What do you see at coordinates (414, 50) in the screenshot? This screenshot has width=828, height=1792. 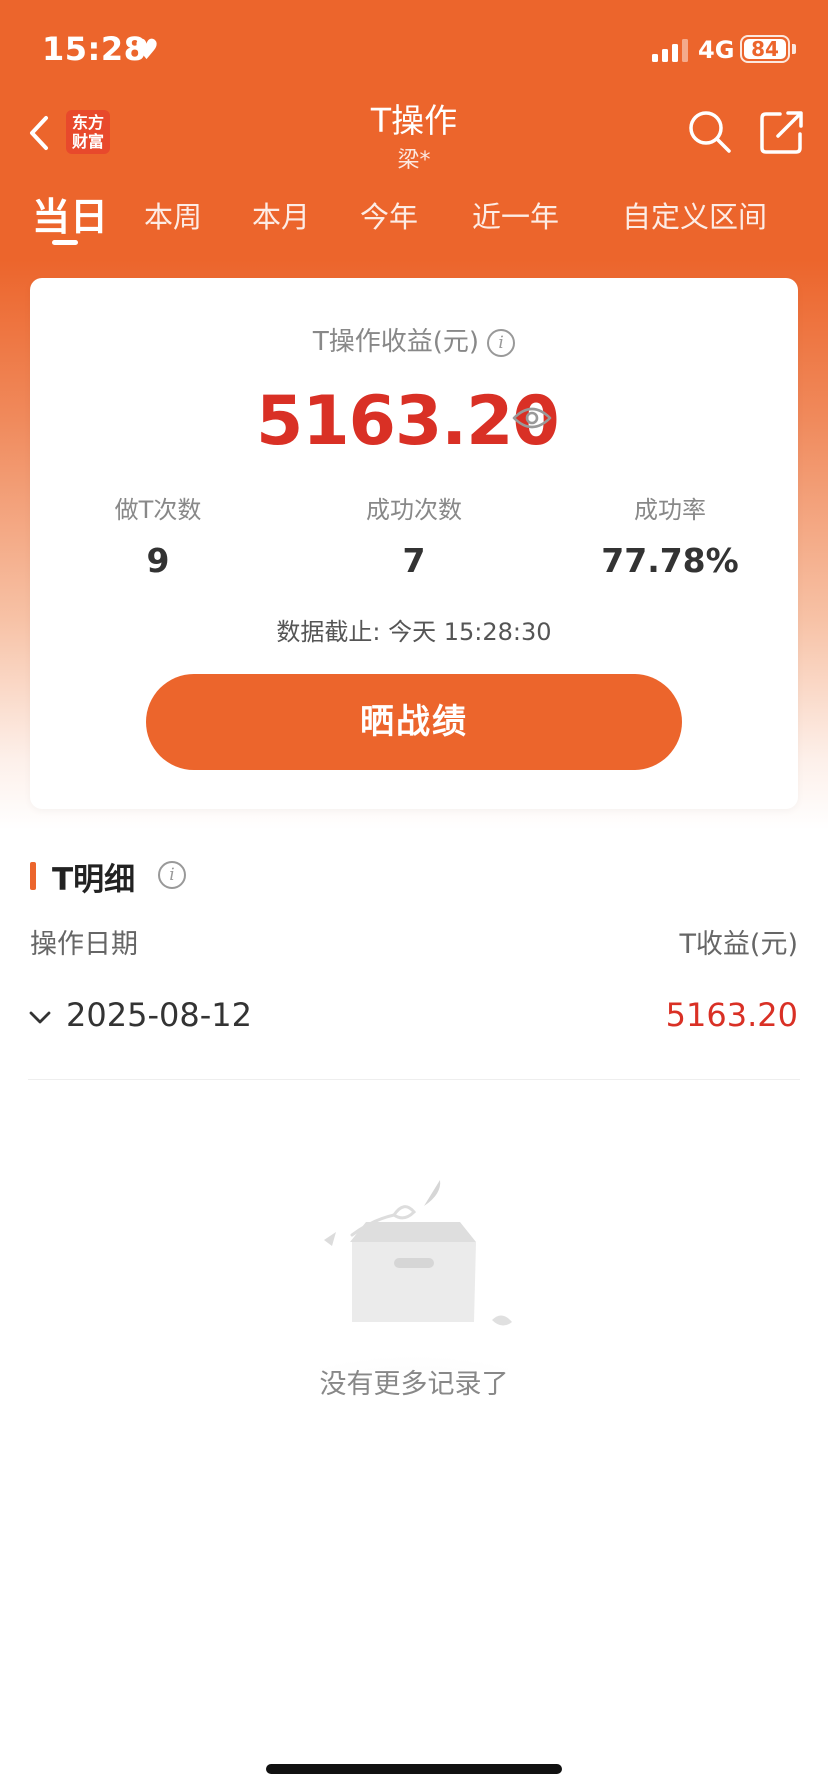 I see `status-bar: 15:28 ♥ 4G 84` at bounding box center [414, 50].